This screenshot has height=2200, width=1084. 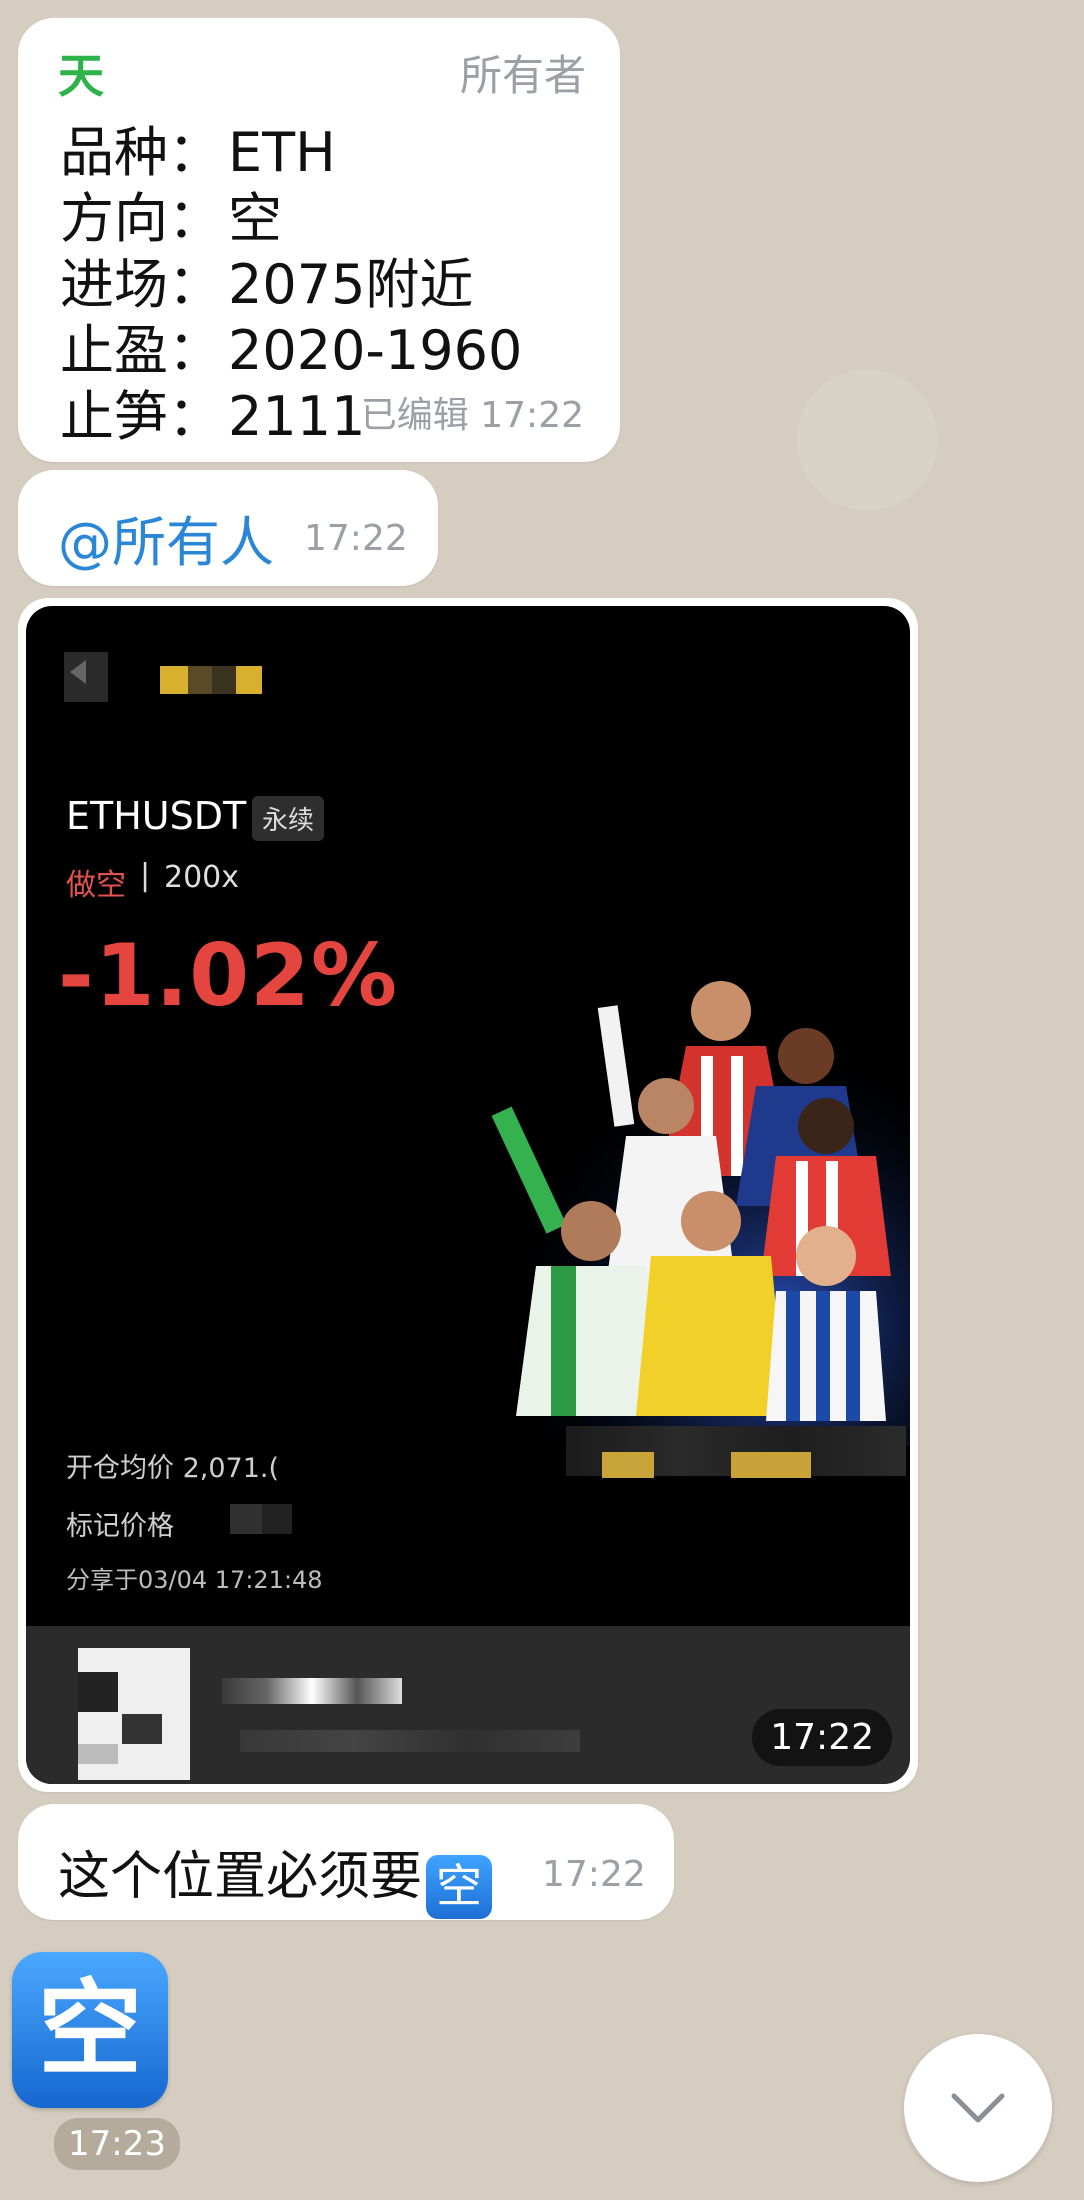 What do you see at coordinates (213, 416) in the screenshot?
I see `signal-line-stop-loss: 止笋： 2111` at bounding box center [213, 416].